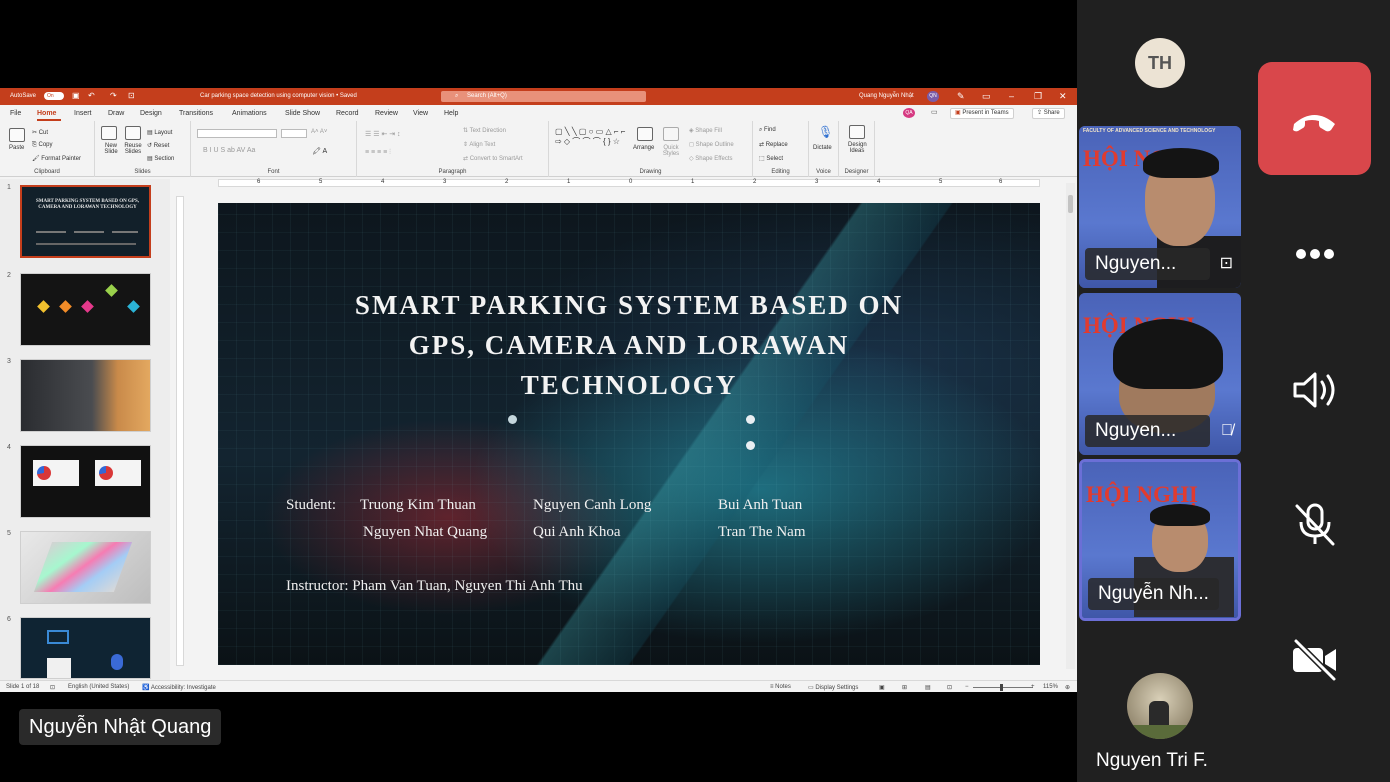 The width and height of the screenshot is (1390, 782). I want to click on paste-button: Paste, so click(16, 148).